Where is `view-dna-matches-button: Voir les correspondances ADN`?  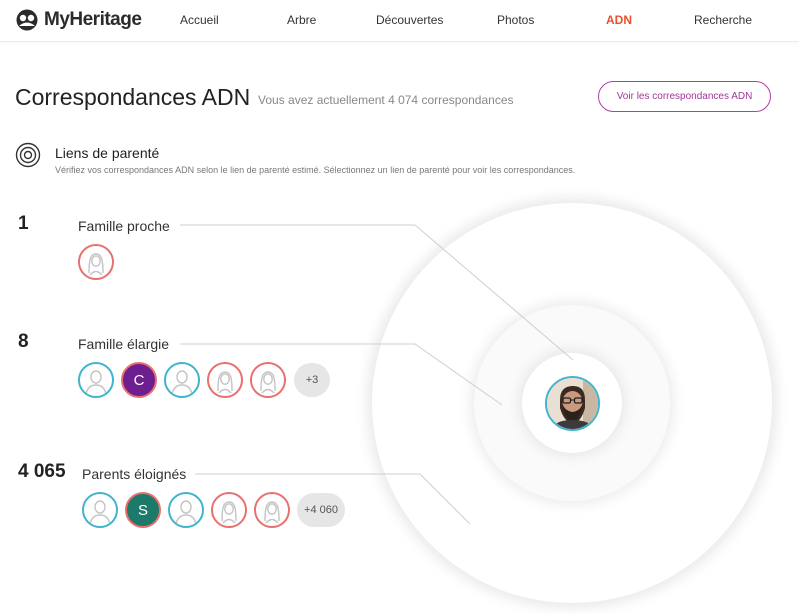
view-dna-matches-button: Voir les correspondances ADN is located at coordinates (684, 96).